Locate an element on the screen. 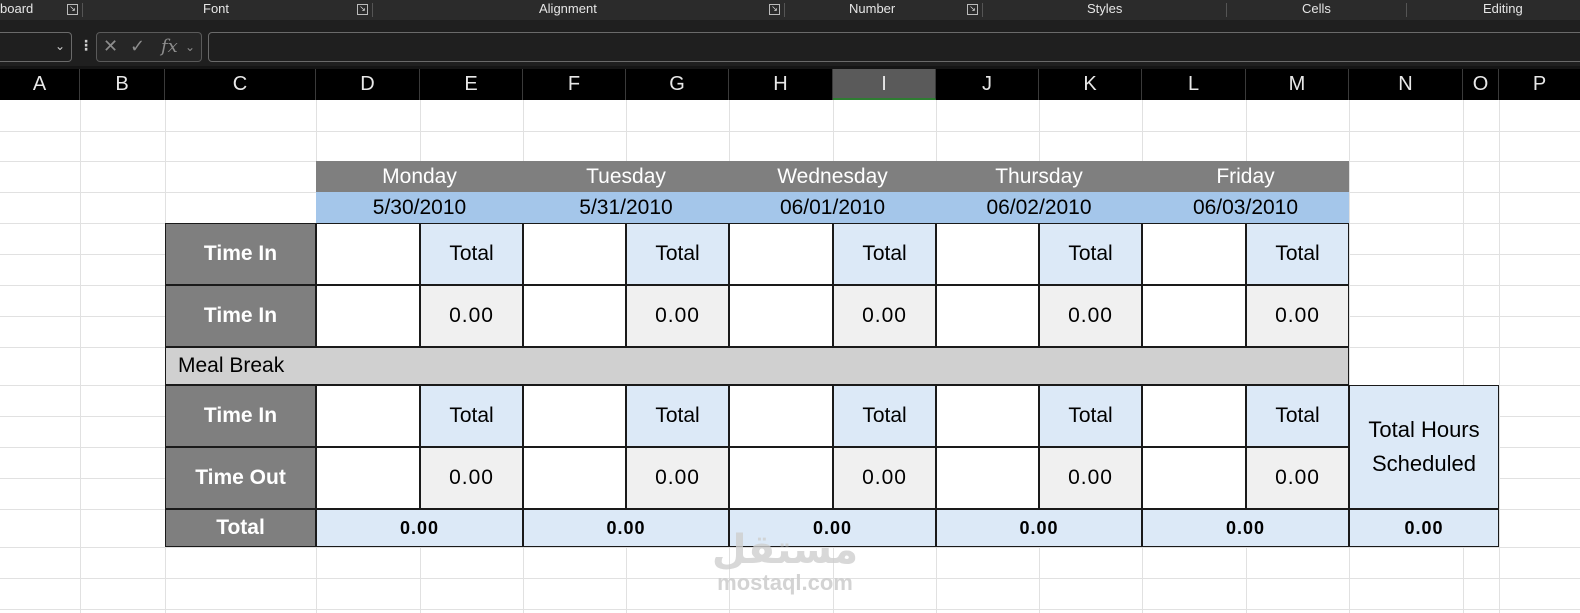 This screenshot has height=613, width=1580. column-header-a: A is located at coordinates (40, 84).